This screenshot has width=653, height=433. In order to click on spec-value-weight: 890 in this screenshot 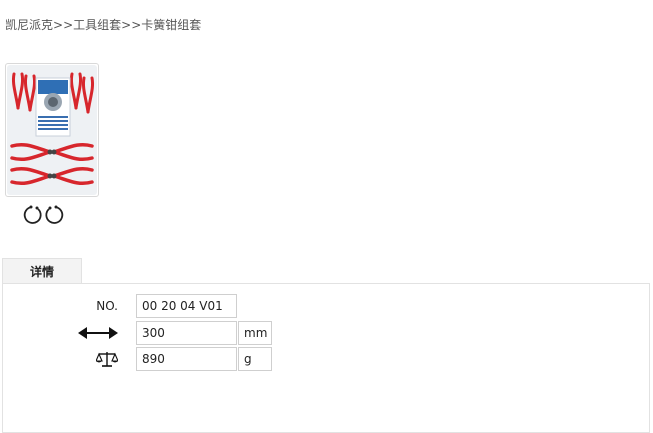, I will do `click(186, 359)`.